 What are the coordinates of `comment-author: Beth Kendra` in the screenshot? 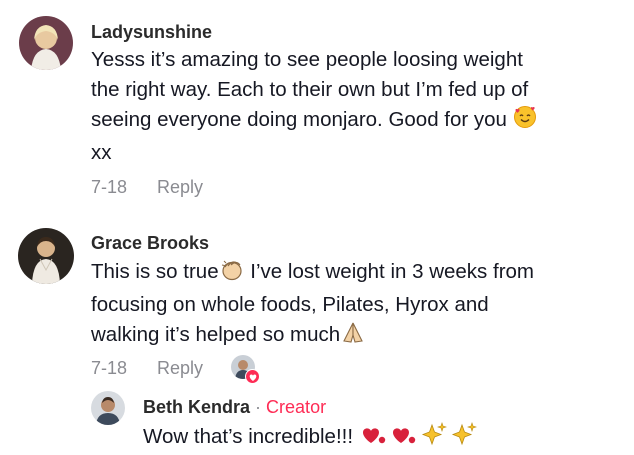 It's located at (196, 407).